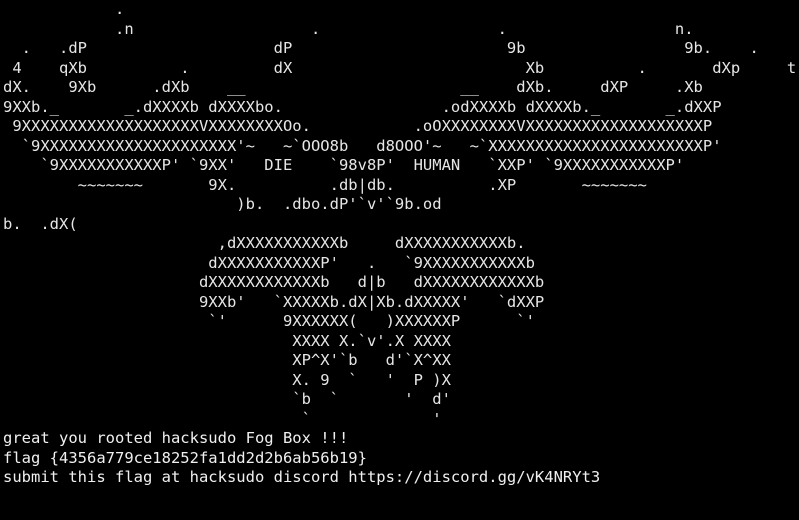 The width and height of the screenshot is (799, 520). Describe the element at coordinates (176, 438) in the screenshot. I see `rooted-message: great you rooted hacksudo Fog Box !!!` at that location.